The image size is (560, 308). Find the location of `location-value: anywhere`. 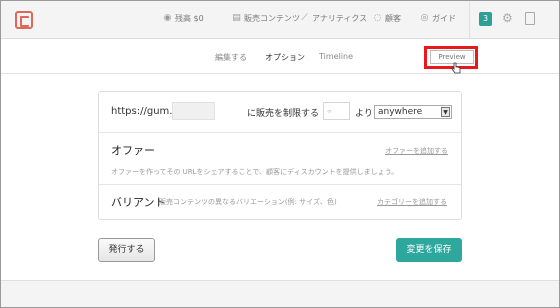

location-value: anywhere is located at coordinates (400, 112).